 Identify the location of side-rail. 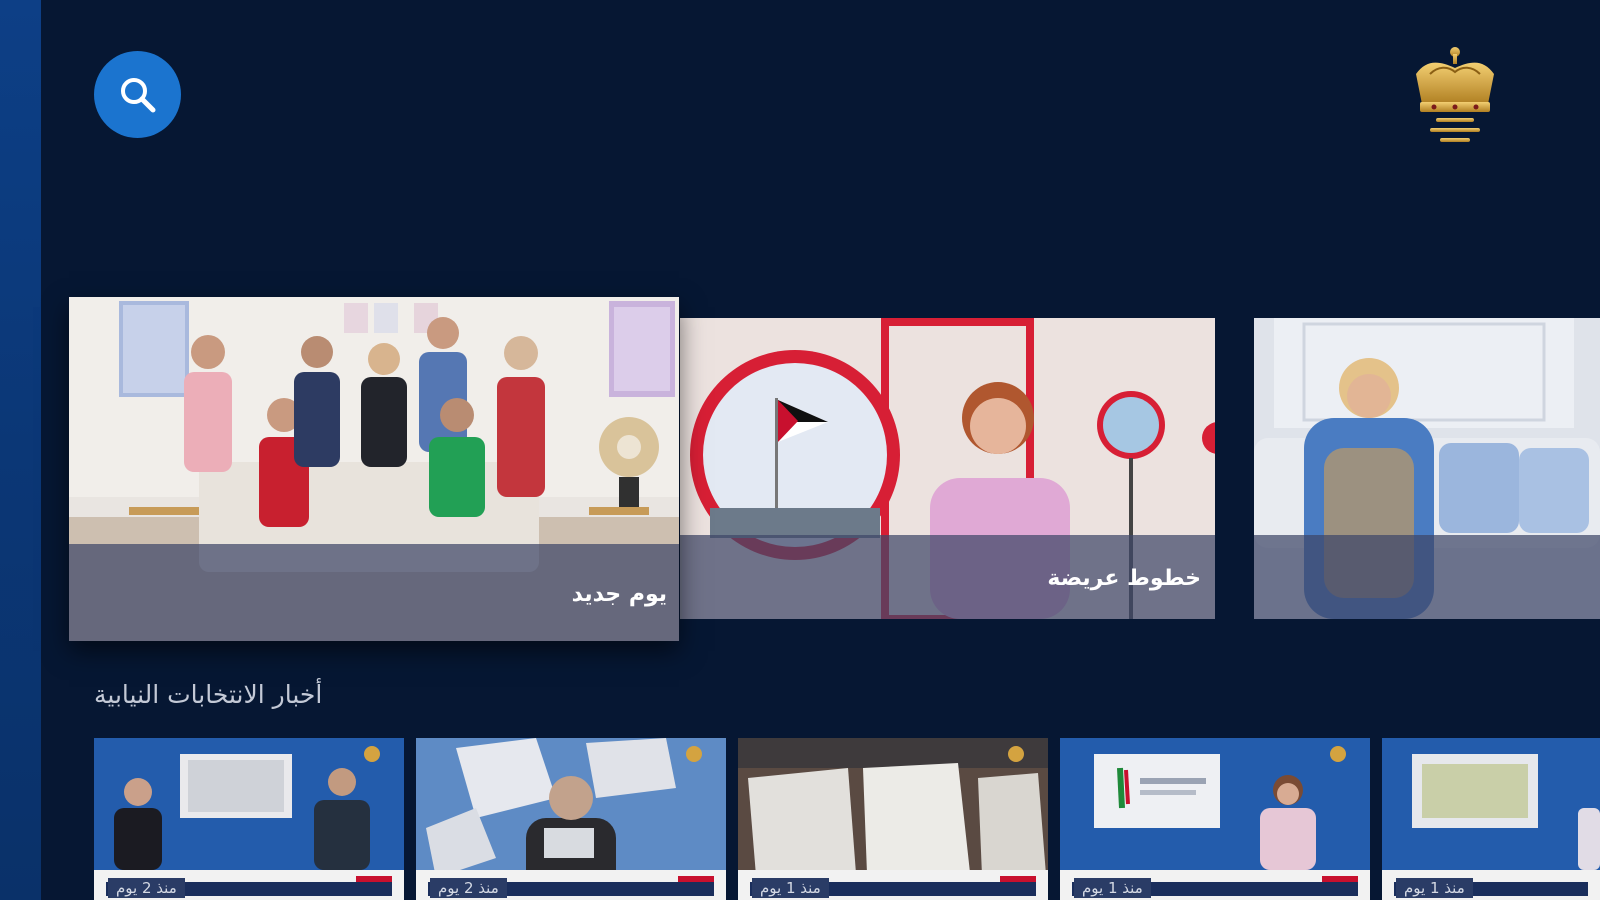
(20, 450).